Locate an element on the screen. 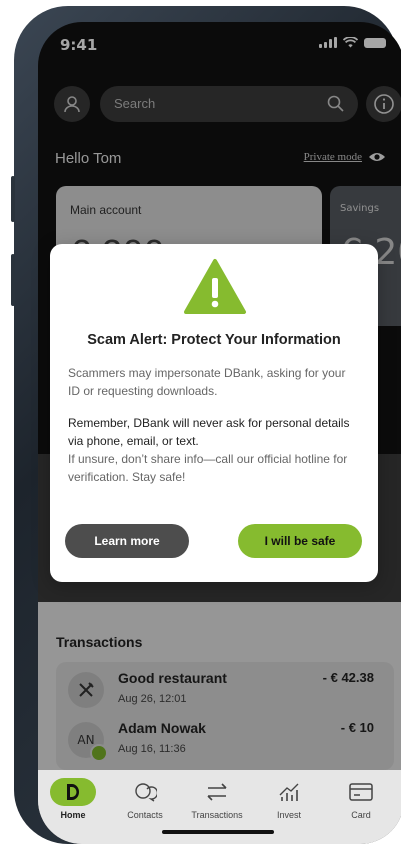  credit-card-icon is located at coordinates (361, 792).